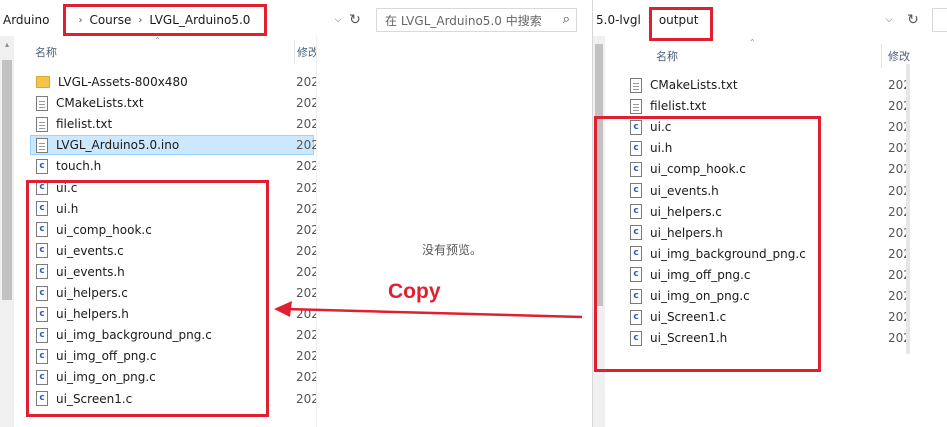  I want to click on scroll-up-icon: ▴, so click(7, 44).